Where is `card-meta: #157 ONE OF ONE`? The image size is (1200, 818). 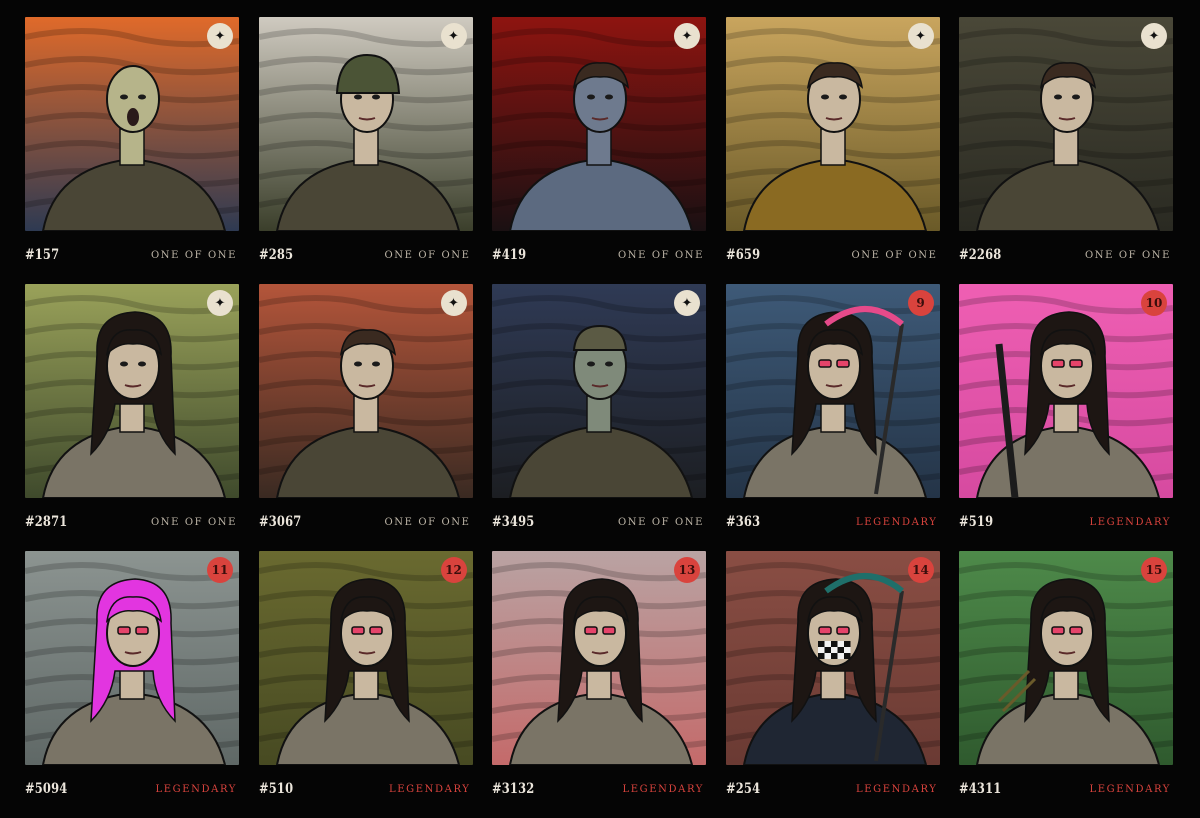 card-meta: #157 ONE OF ONE is located at coordinates (132, 255).